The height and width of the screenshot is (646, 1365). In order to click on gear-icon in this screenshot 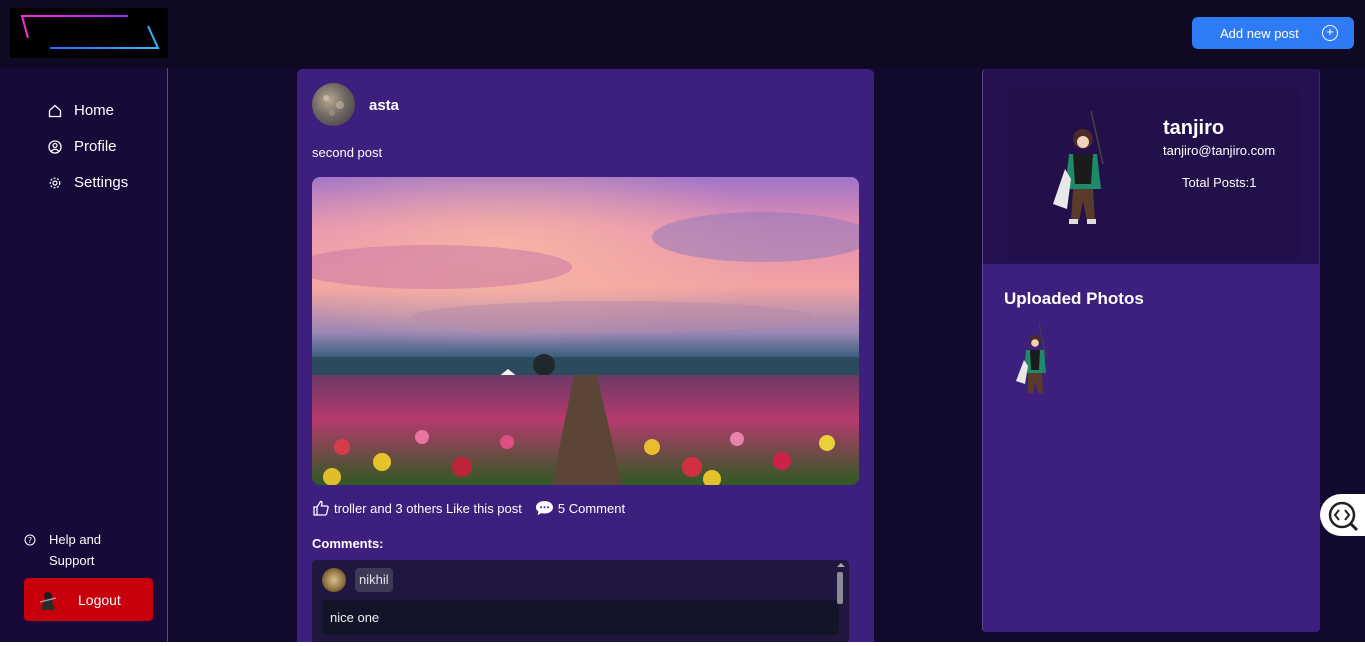, I will do `click(55, 183)`.